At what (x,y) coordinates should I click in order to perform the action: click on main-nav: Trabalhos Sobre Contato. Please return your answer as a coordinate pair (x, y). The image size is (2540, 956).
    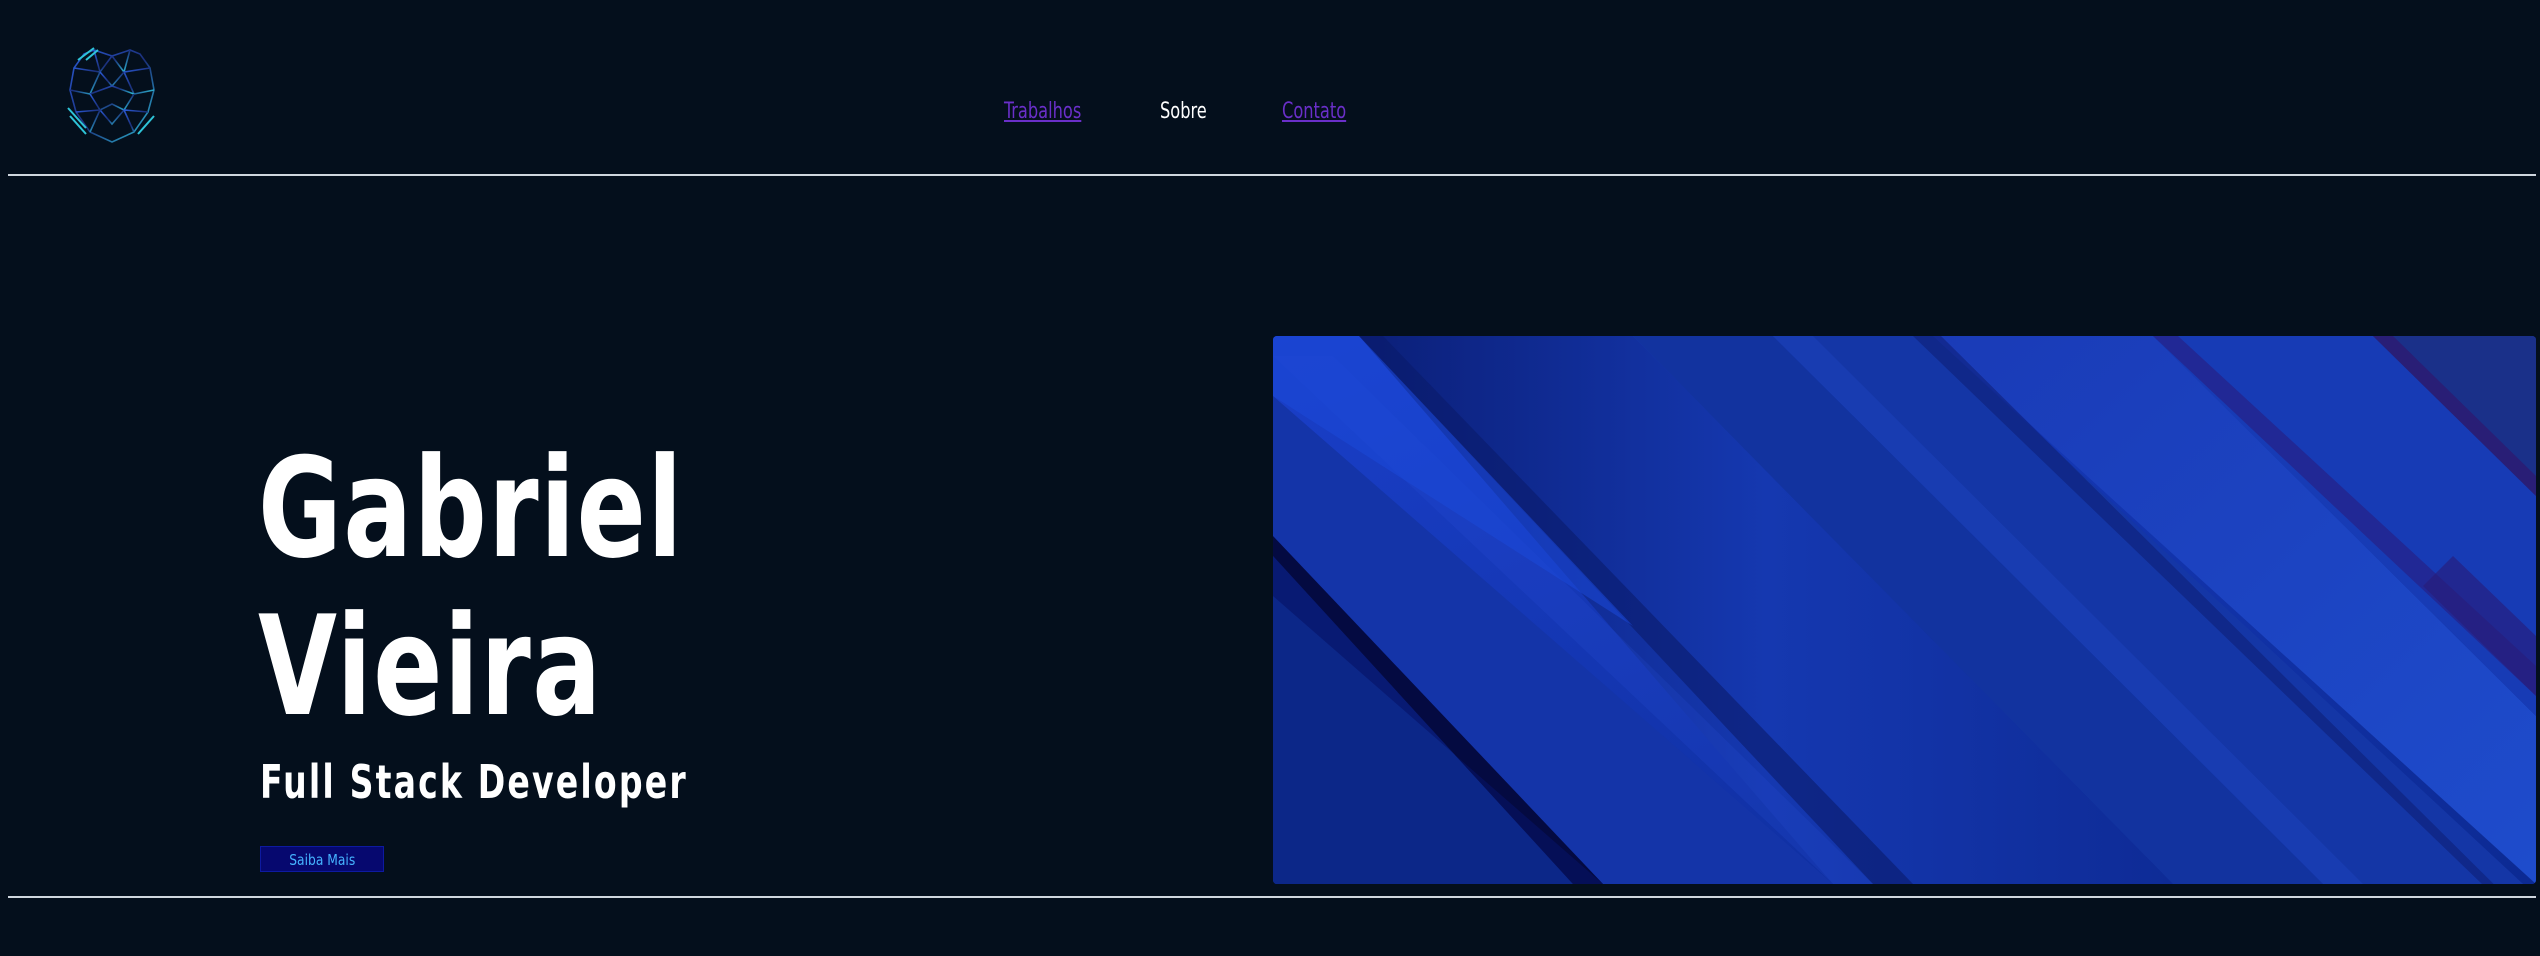
    Looking at the image, I should click on (1270, 112).